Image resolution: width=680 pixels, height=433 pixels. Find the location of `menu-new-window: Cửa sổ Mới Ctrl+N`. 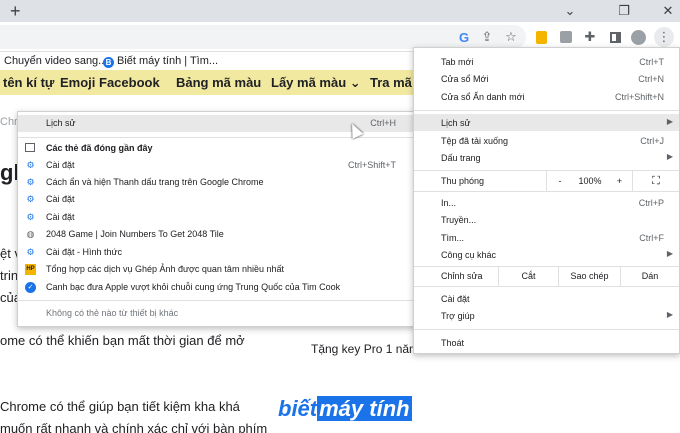

menu-new-window: Cửa sổ Mới Ctrl+N is located at coordinates (546, 78).